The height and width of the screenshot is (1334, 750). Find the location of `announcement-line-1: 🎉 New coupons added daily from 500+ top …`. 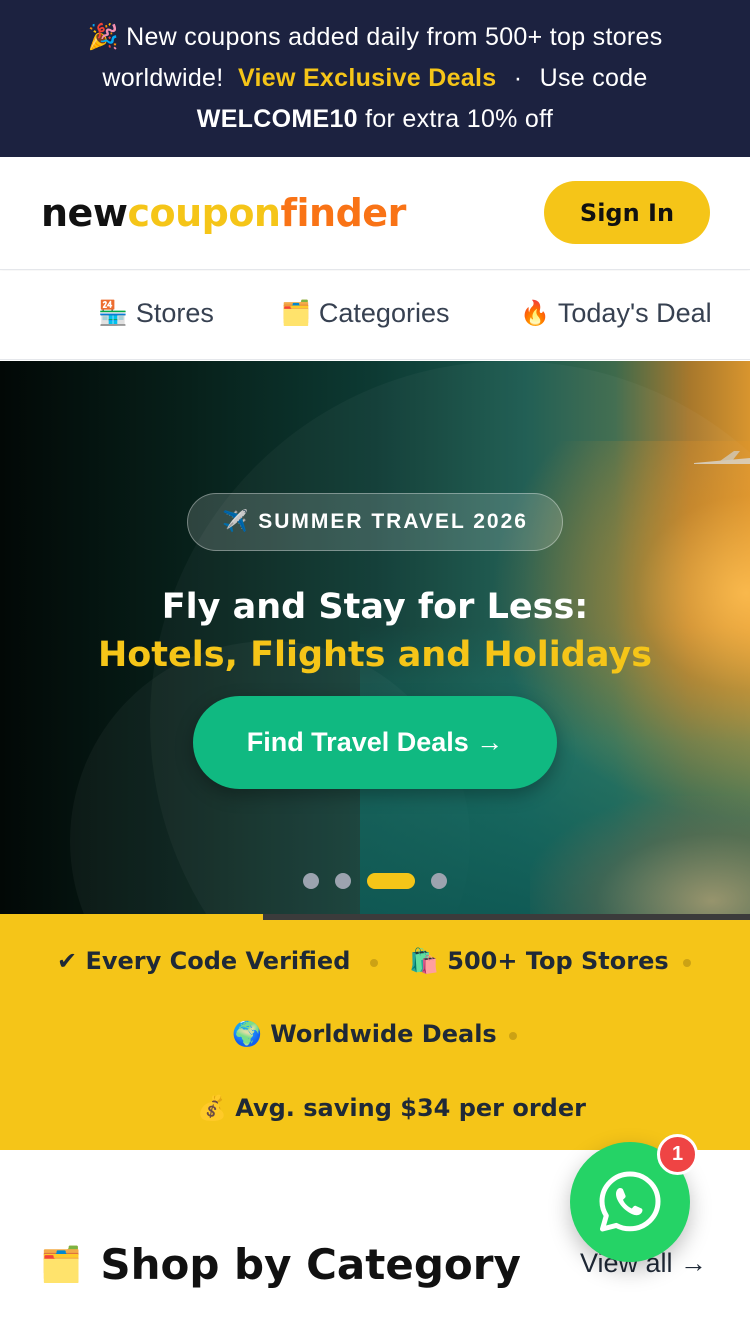

announcement-line-1: 🎉 New coupons added daily from 500+ top … is located at coordinates (375, 37).